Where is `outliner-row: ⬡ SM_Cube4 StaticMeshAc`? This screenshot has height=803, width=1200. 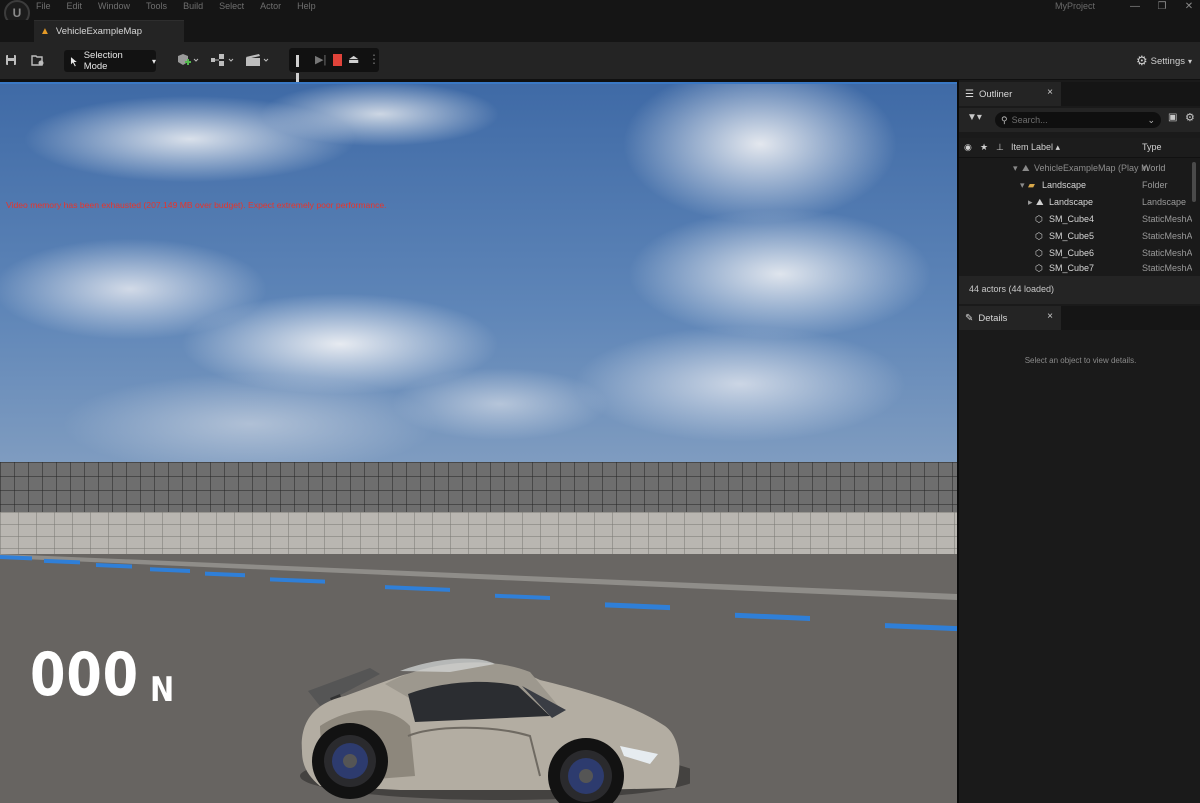
outliner-row: ⬡ SM_Cube4 StaticMeshAc is located at coordinates (1077, 219).